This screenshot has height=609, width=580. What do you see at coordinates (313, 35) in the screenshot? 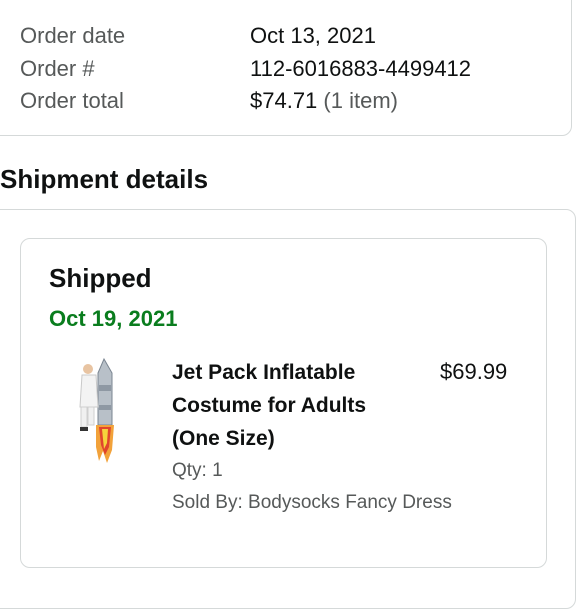
I see `order-date-value: Oct 13, 2021` at bounding box center [313, 35].